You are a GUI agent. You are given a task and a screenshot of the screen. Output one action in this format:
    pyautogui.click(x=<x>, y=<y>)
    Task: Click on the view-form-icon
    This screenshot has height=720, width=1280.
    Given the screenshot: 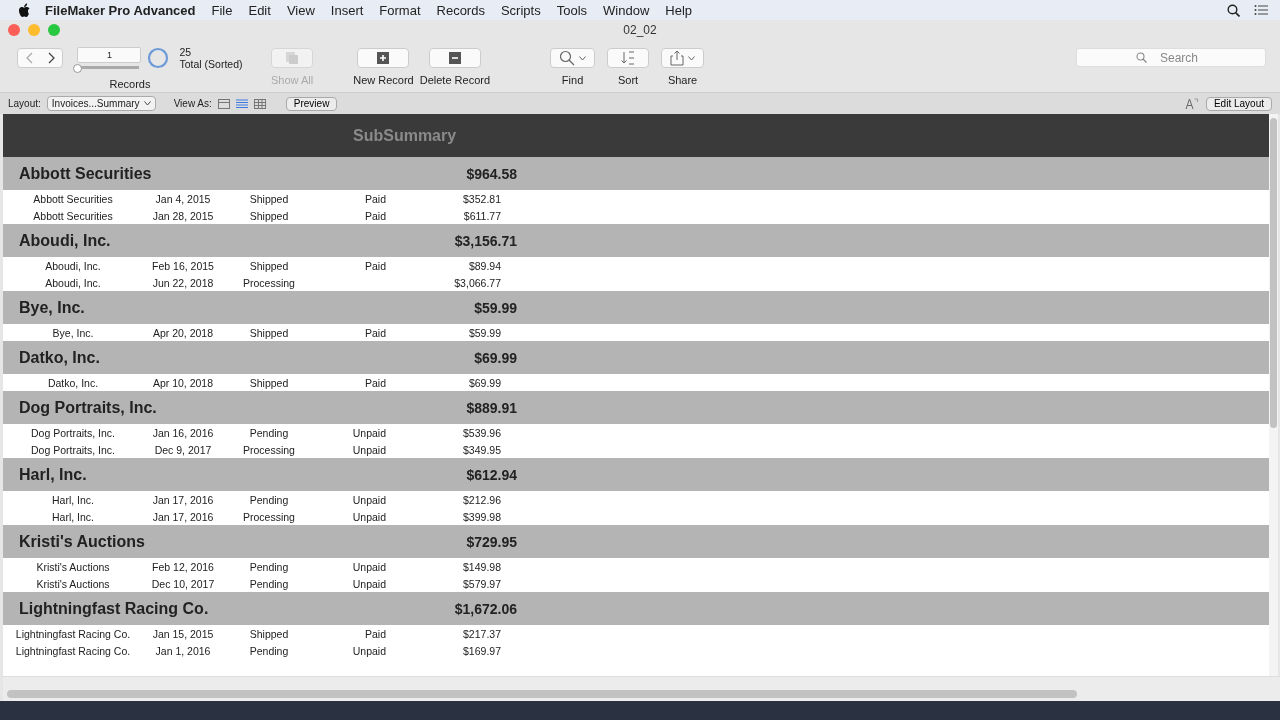 What is the action you would take?
    pyautogui.click(x=223, y=103)
    